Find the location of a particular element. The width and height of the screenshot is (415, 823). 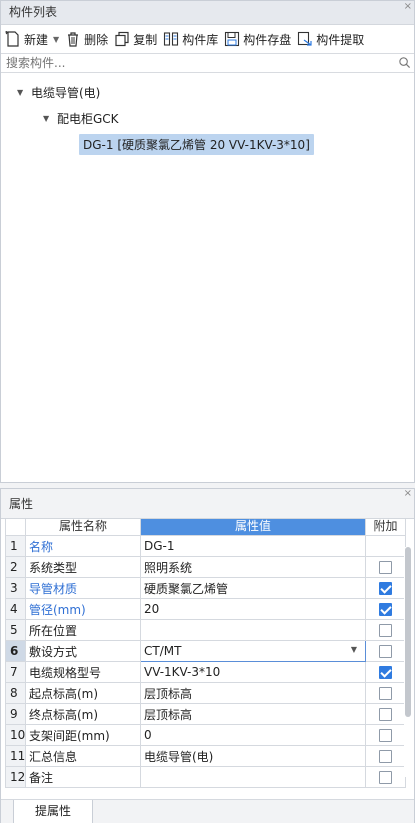

tree-node-level2: ▼ 配电柜GCK is located at coordinates (207, 118).